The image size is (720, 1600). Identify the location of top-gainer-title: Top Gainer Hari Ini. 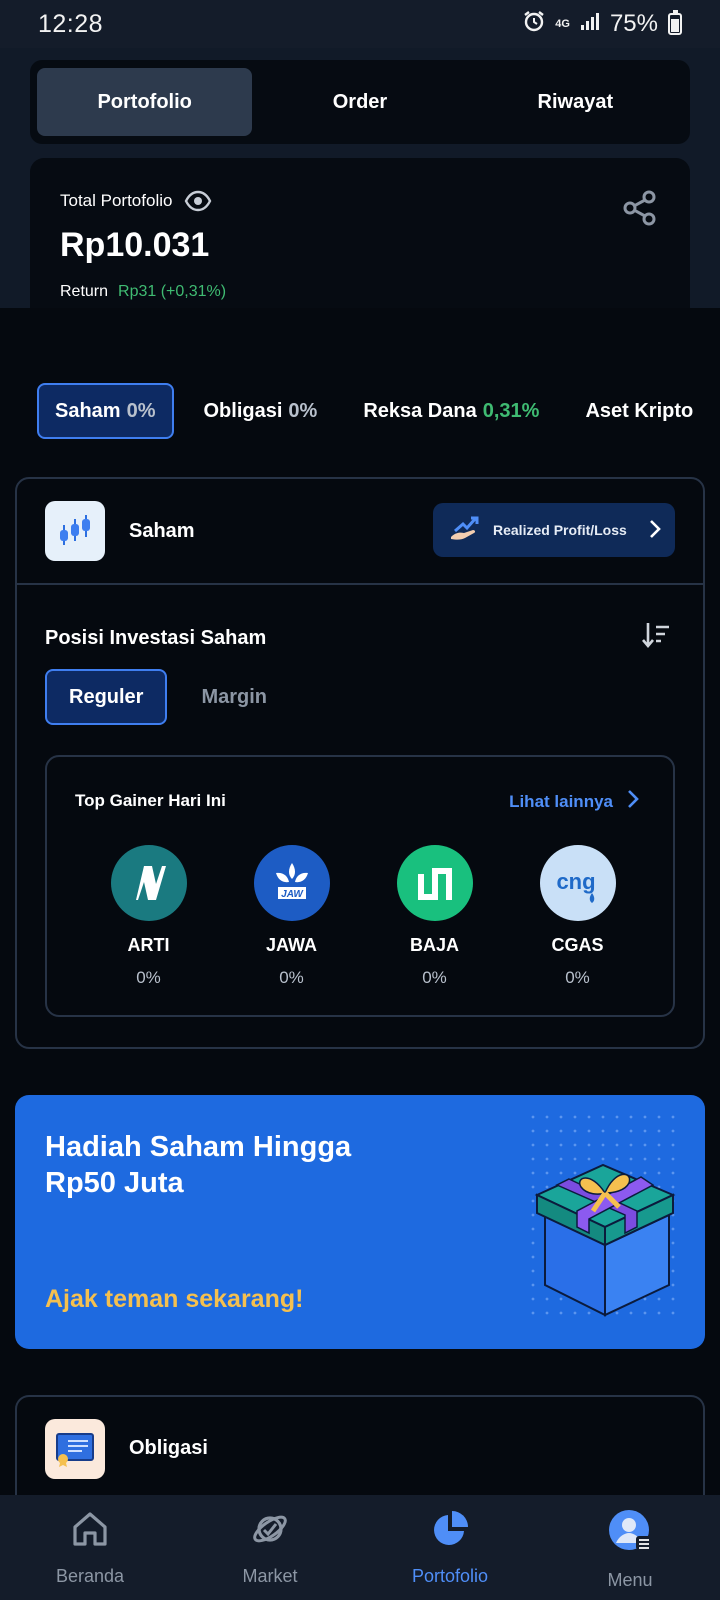
(150, 800).